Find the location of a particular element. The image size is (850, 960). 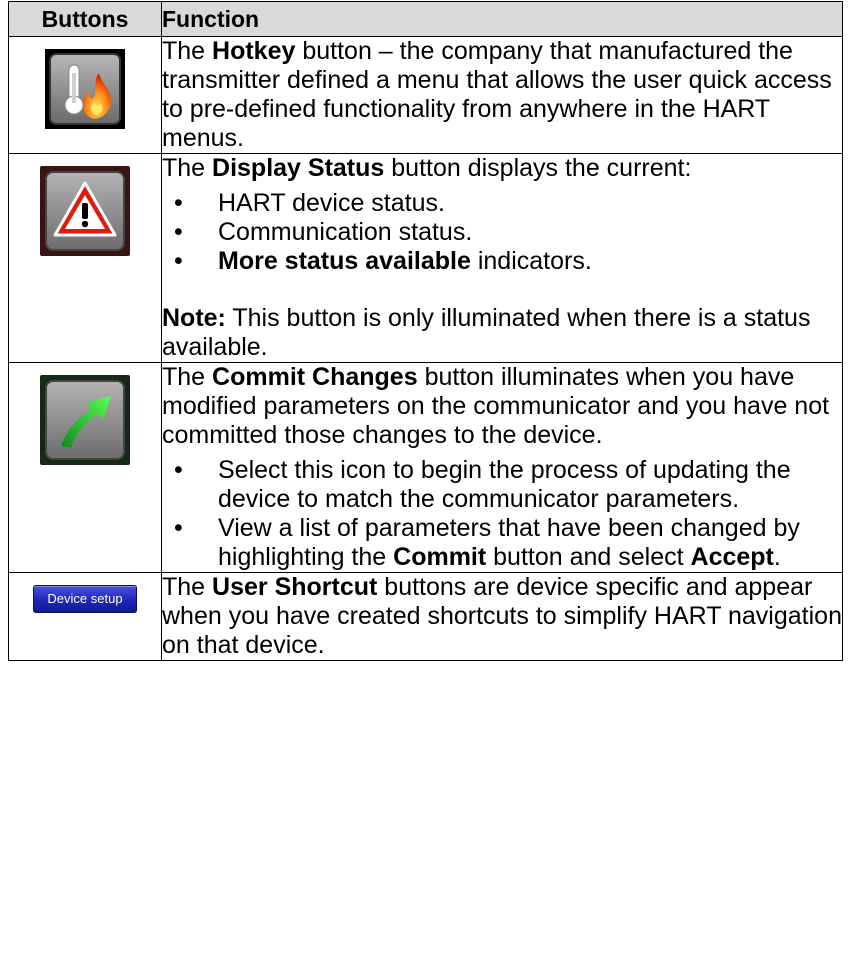

commit-arrow-icon is located at coordinates (85, 420).